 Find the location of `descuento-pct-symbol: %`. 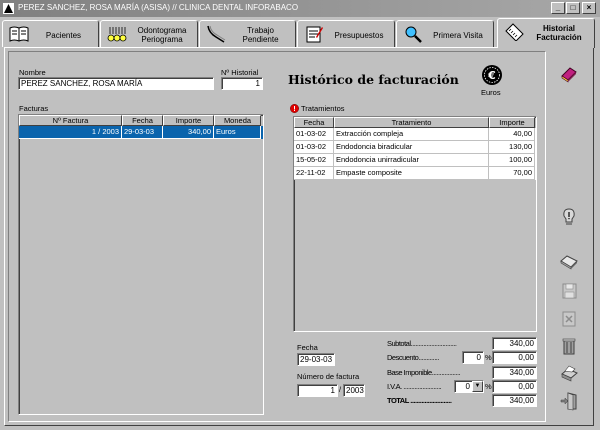

descuento-pct-symbol: % is located at coordinates (488, 357).